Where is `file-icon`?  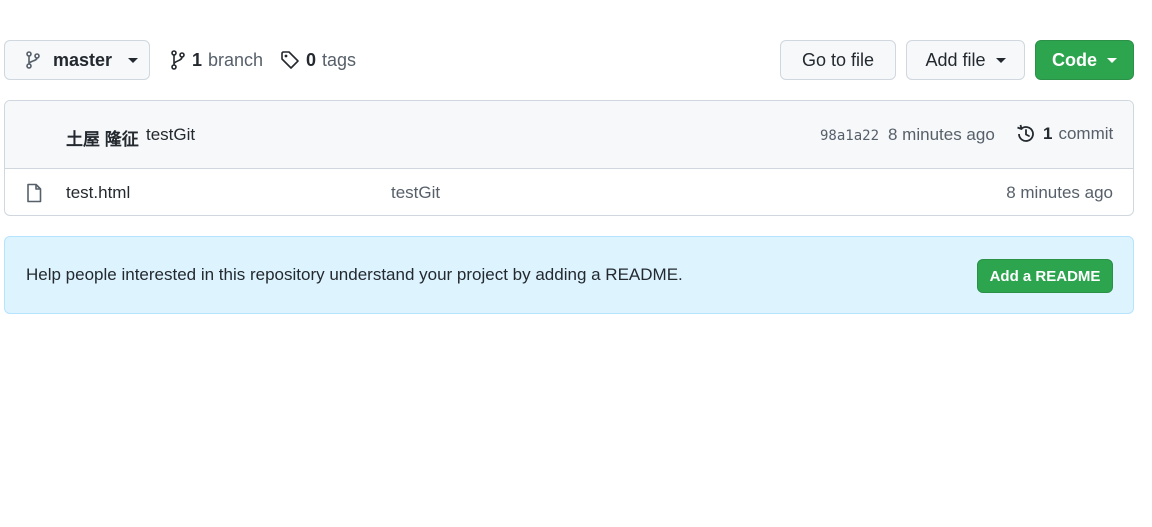
file-icon is located at coordinates (34, 193).